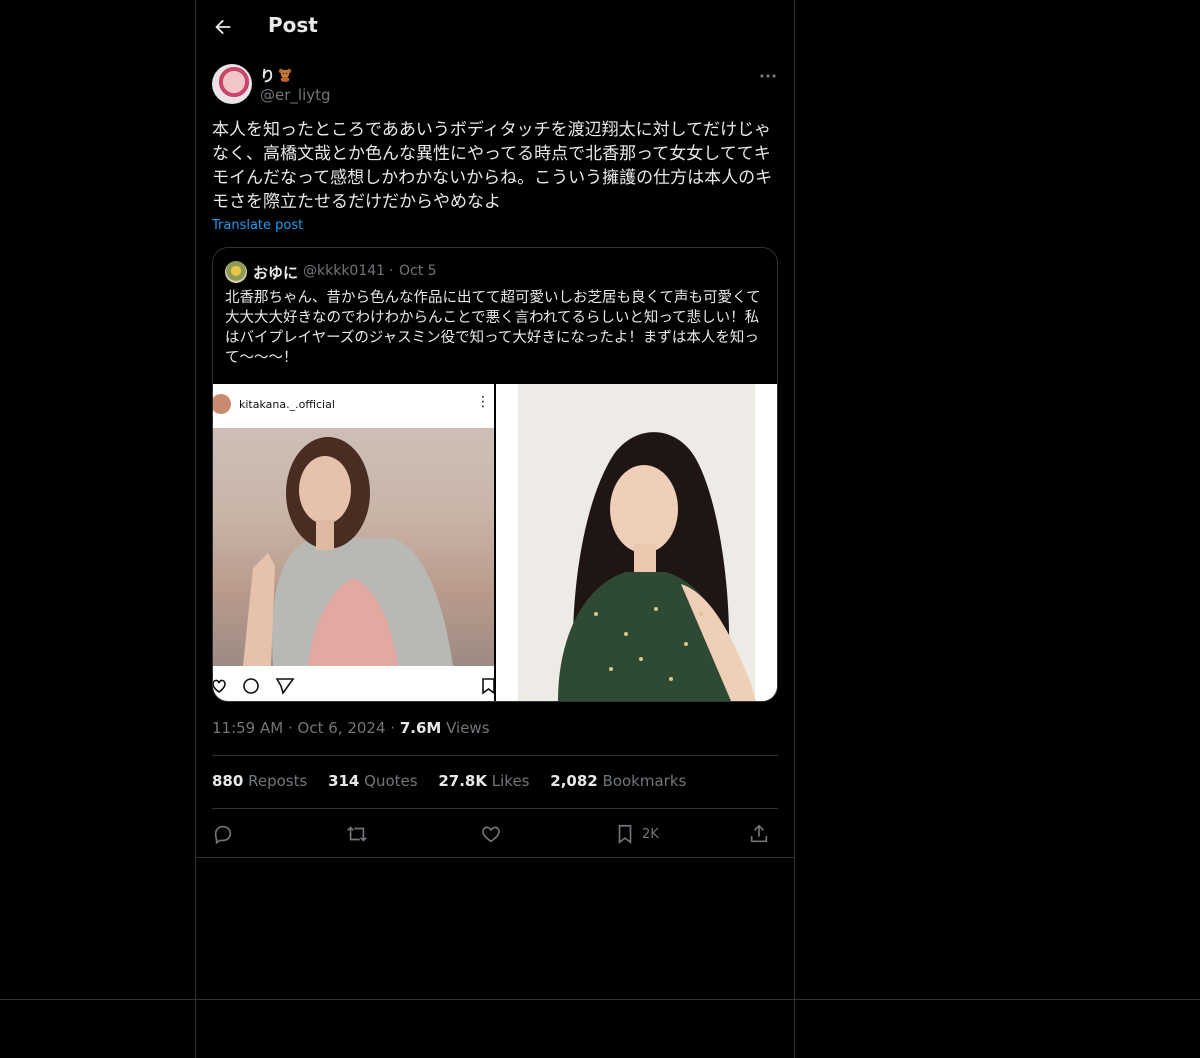 The width and height of the screenshot is (1200, 1058). Describe the element at coordinates (768, 75) in the screenshot. I see `more-icon` at that location.